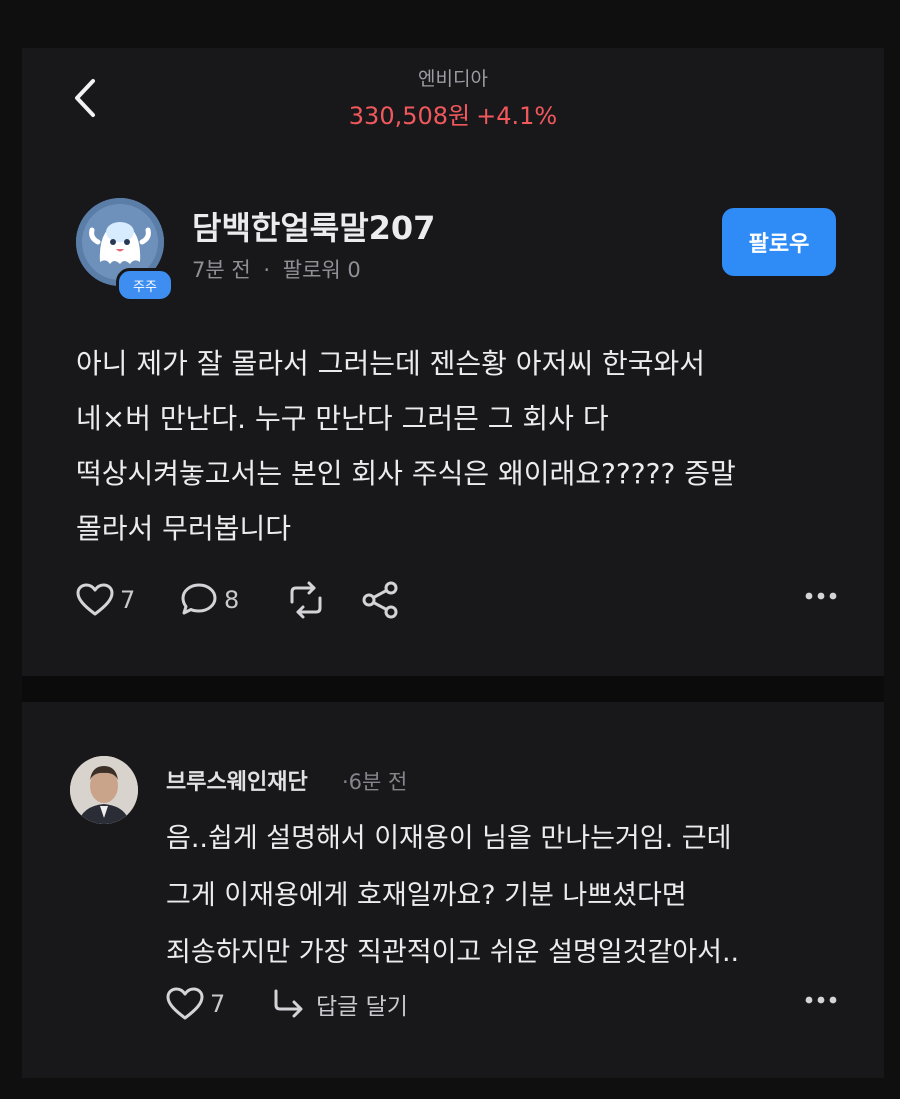  I want to click on header: 엔비디아 330,508원 +4.1%, so click(453, 103).